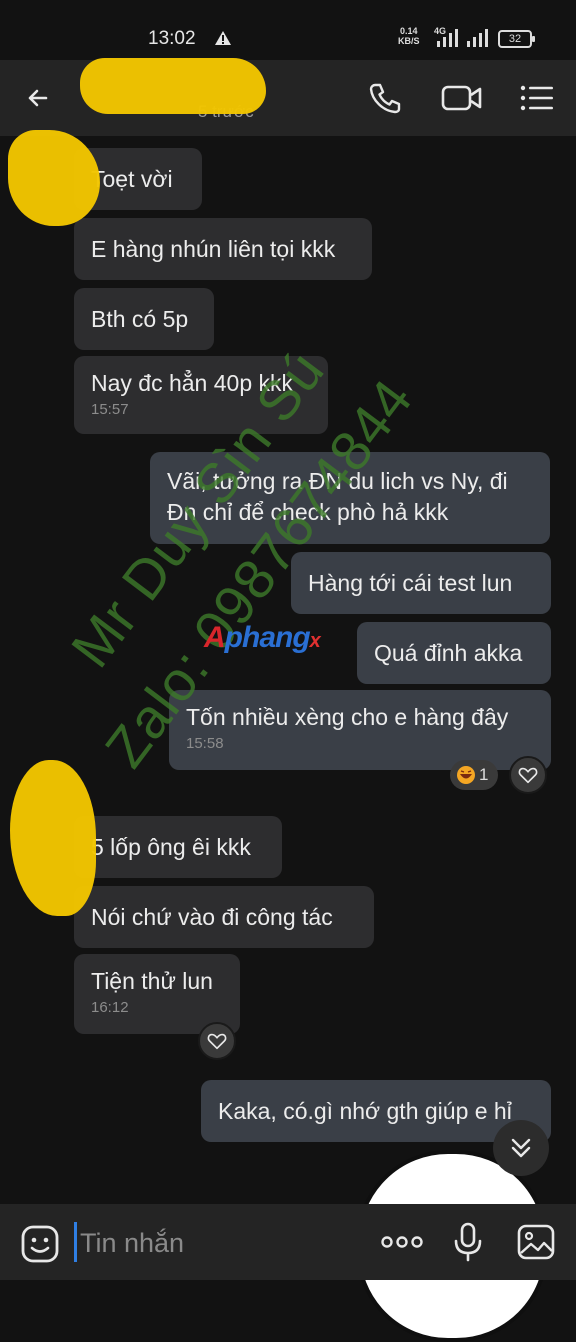  I want to click on message-input, so click(220, 1243).